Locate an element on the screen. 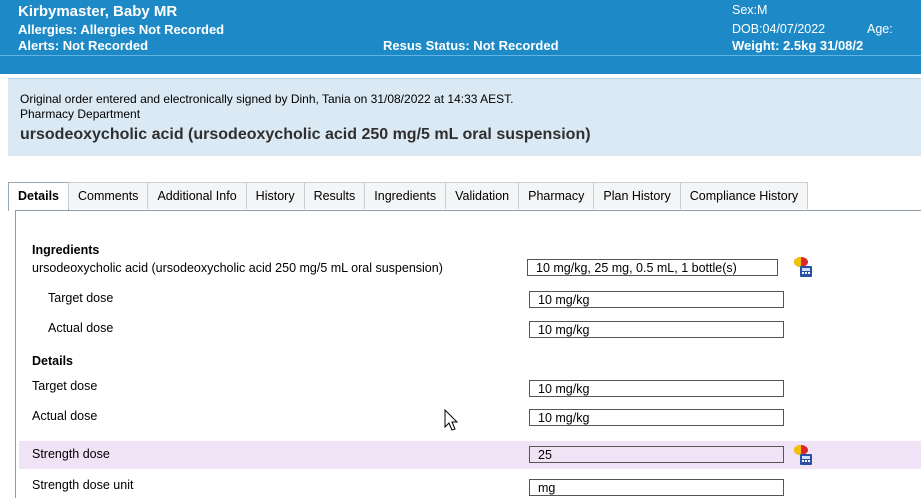  ingredient-target-dose-label: Target dose is located at coordinates (81, 298).